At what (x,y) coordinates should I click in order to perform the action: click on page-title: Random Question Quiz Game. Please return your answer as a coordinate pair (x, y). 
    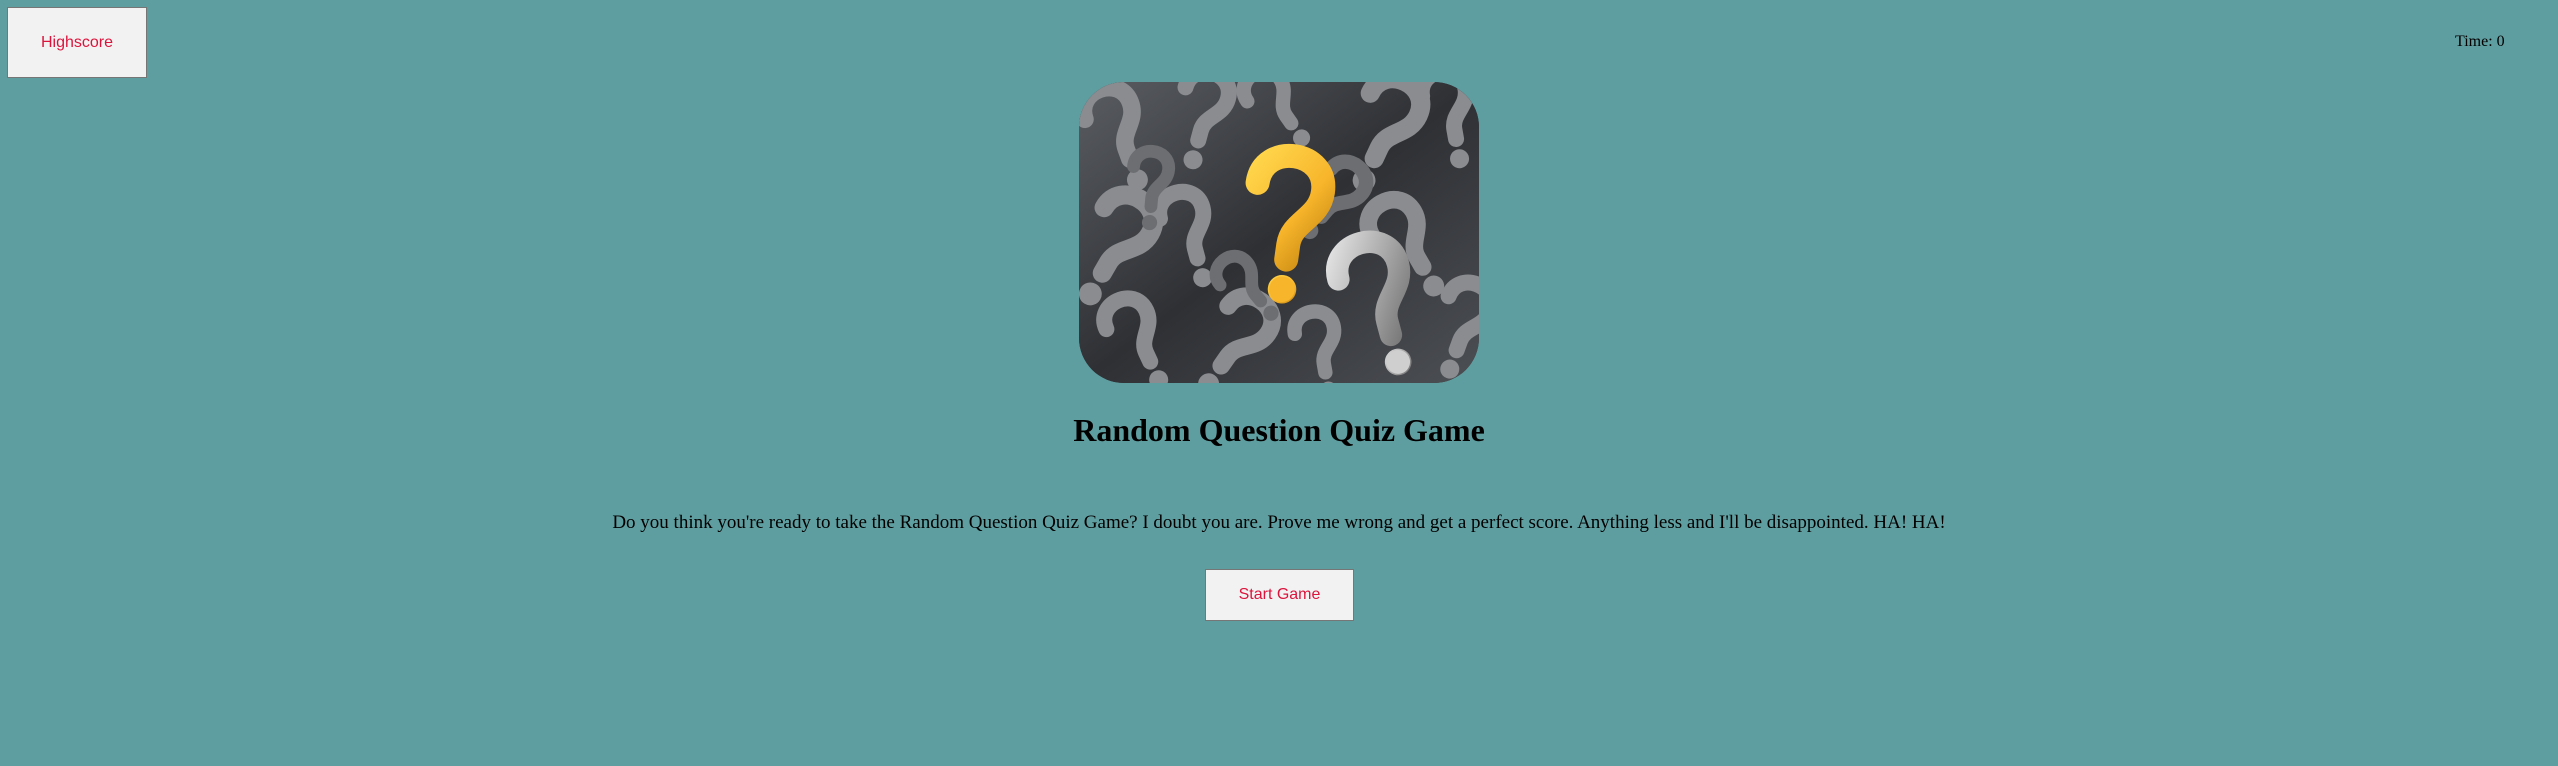
    Looking at the image, I should click on (1279, 430).